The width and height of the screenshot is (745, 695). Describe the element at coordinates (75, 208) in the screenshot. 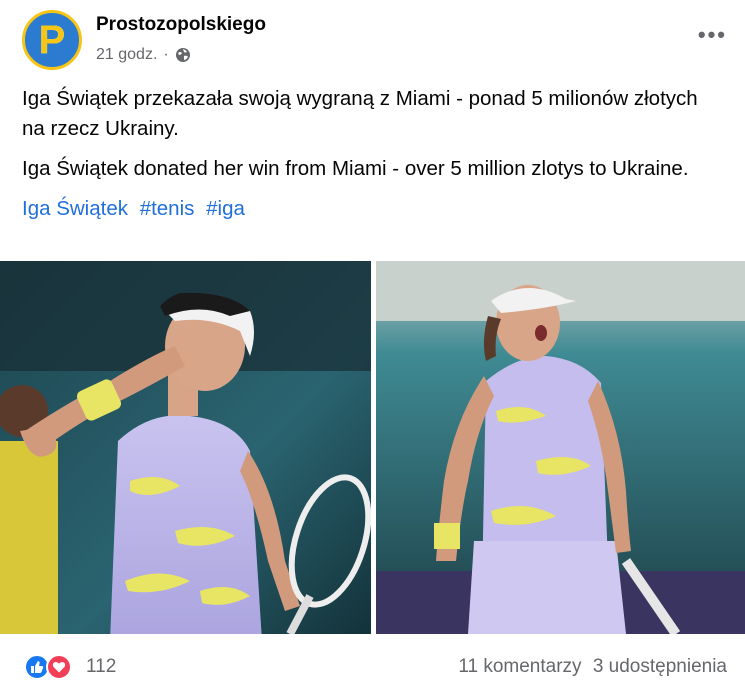

I see `tag-link: Iga Świątek` at that location.